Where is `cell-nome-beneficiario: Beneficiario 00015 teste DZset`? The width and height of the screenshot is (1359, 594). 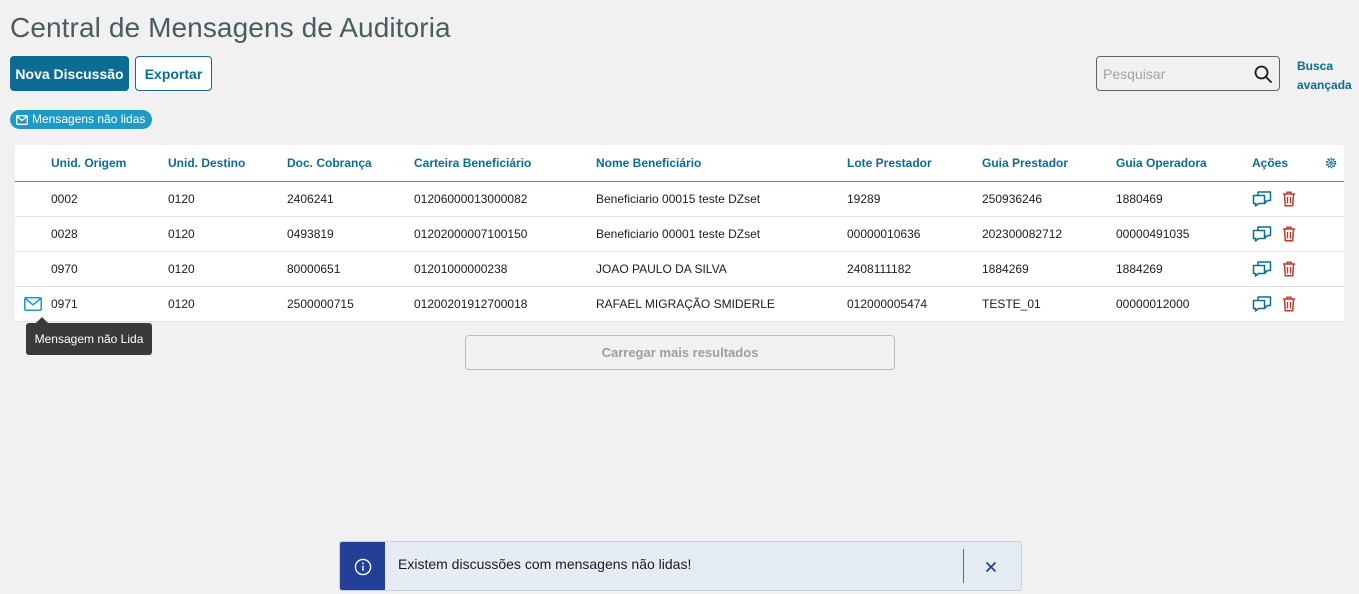
cell-nome-beneficiario: Beneficiario 00015 teste DZset is located at coordinates (721, 199).